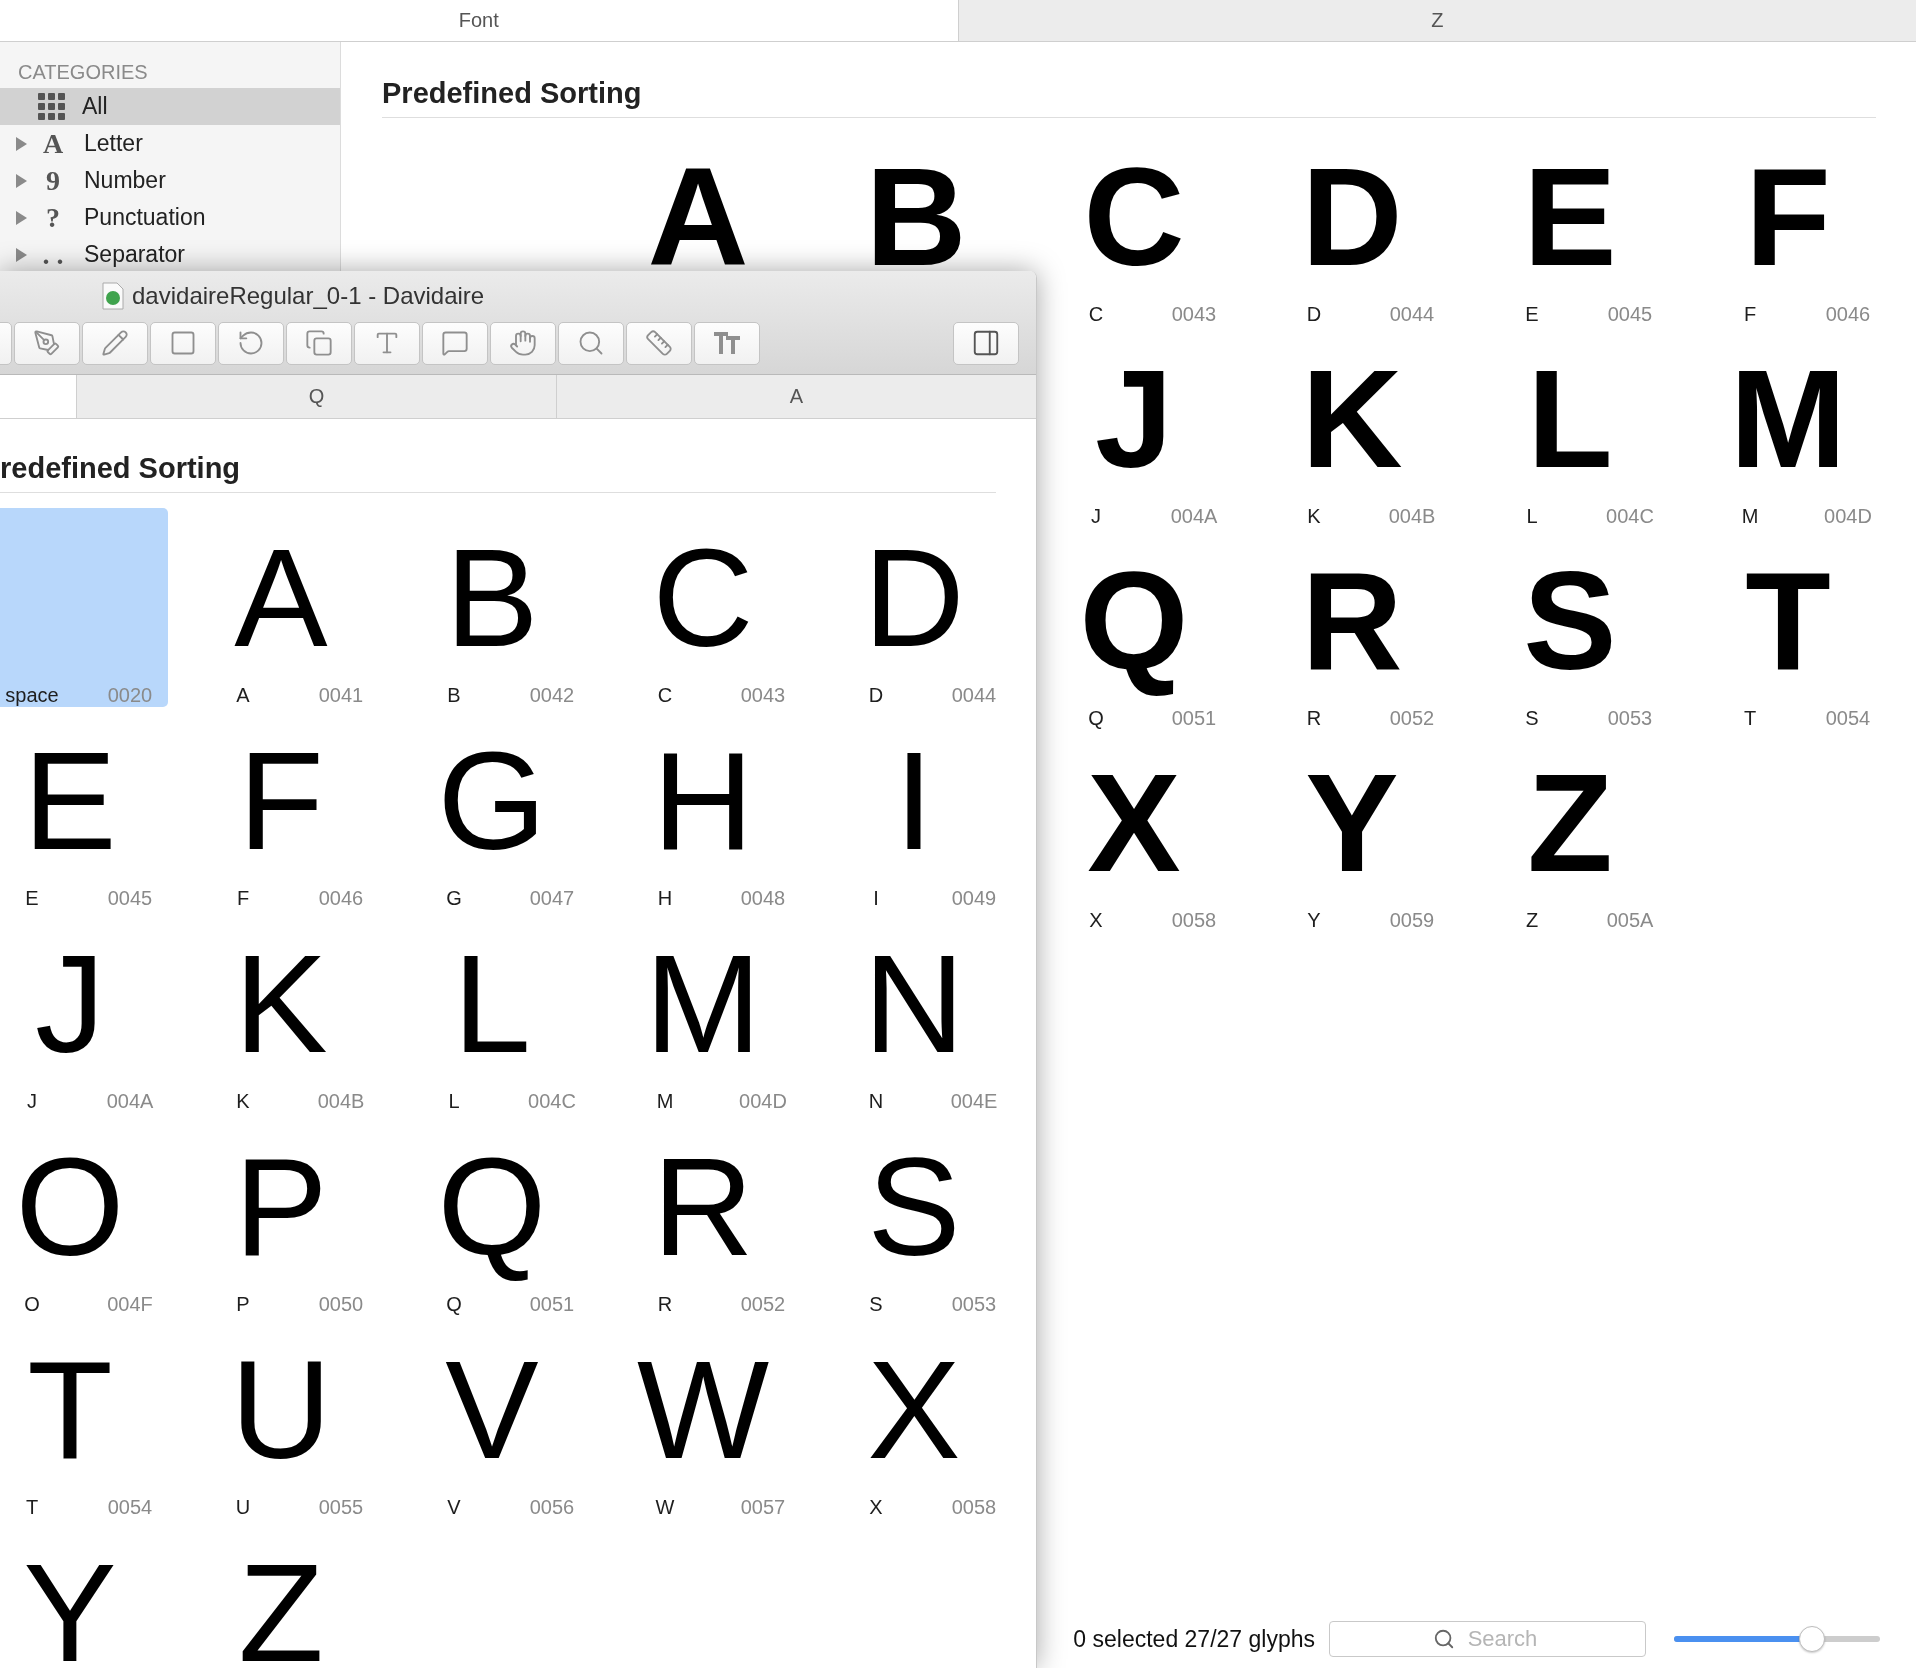  I want to click on glyph-cell: space 0020, so click(84, 607).